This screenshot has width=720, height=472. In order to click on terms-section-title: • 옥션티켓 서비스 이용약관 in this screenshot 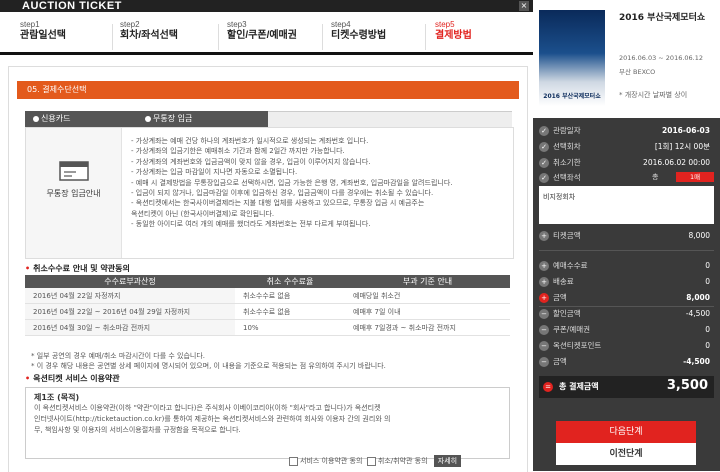, I will do `click(72, 378)`.